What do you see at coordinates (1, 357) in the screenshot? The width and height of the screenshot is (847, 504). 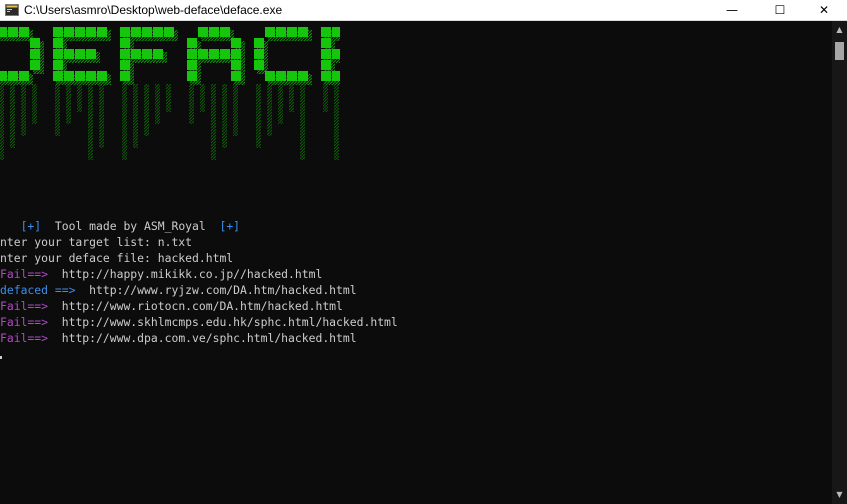 I see `text-cursor` at bounding box center [1, 357].